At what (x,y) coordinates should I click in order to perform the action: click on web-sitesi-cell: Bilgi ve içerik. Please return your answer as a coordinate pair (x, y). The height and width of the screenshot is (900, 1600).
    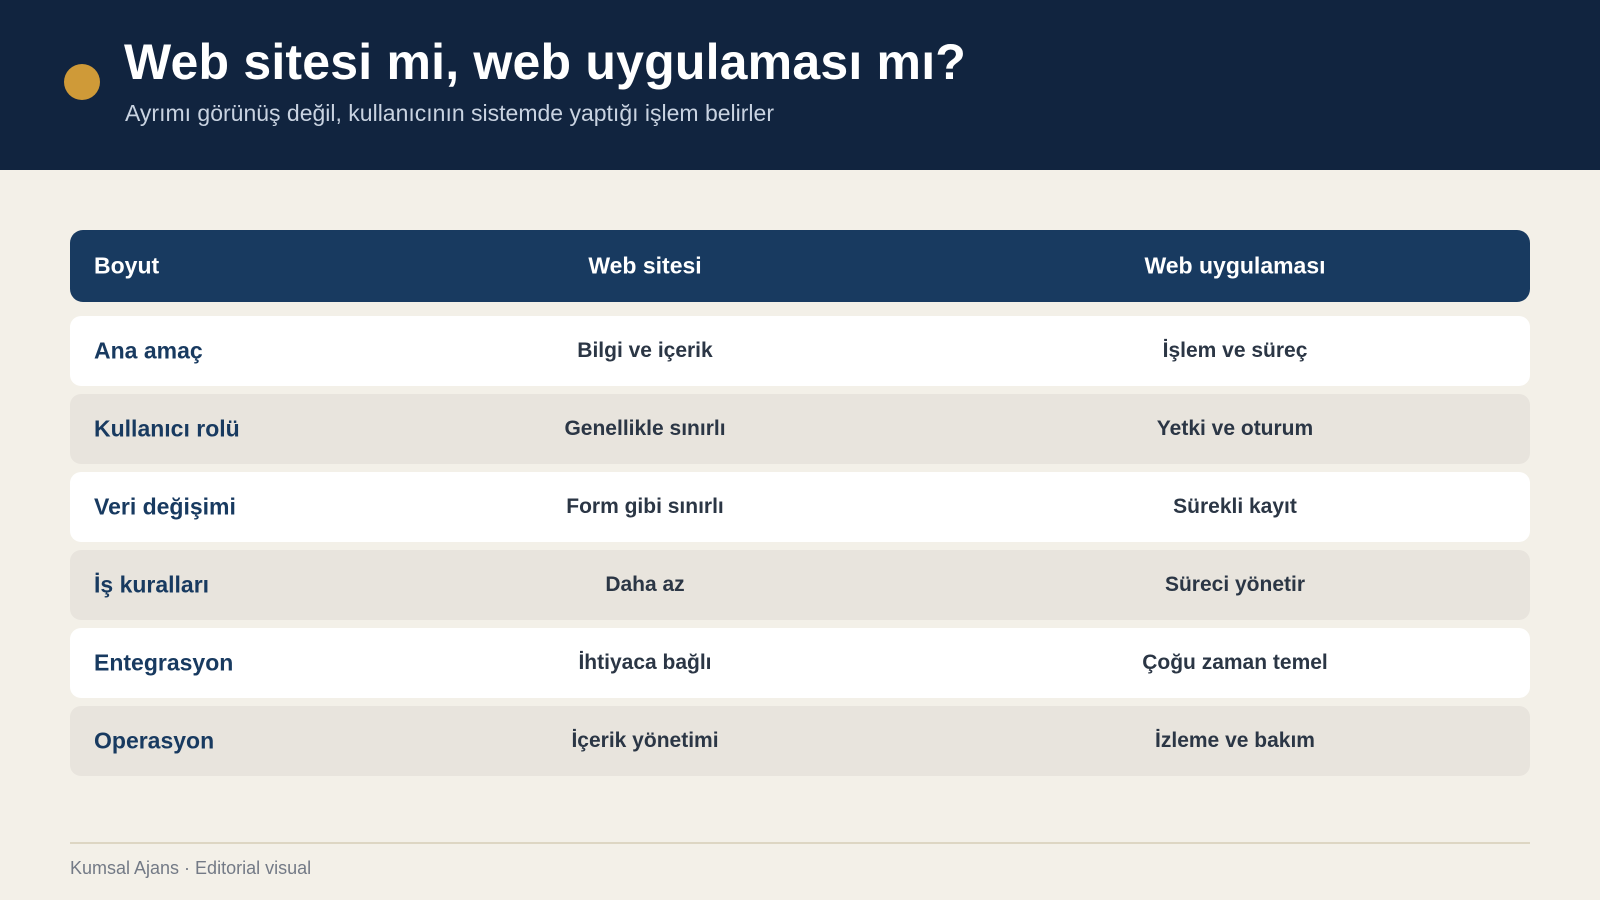
    Looking at the image, I should click on (645, 350).